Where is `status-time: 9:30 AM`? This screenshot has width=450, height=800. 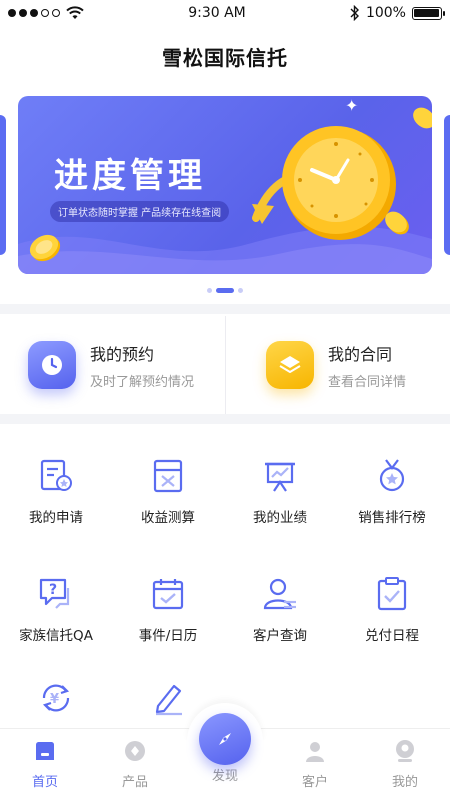
status-time: 9:30 AM is located at coordinates (217, 13).